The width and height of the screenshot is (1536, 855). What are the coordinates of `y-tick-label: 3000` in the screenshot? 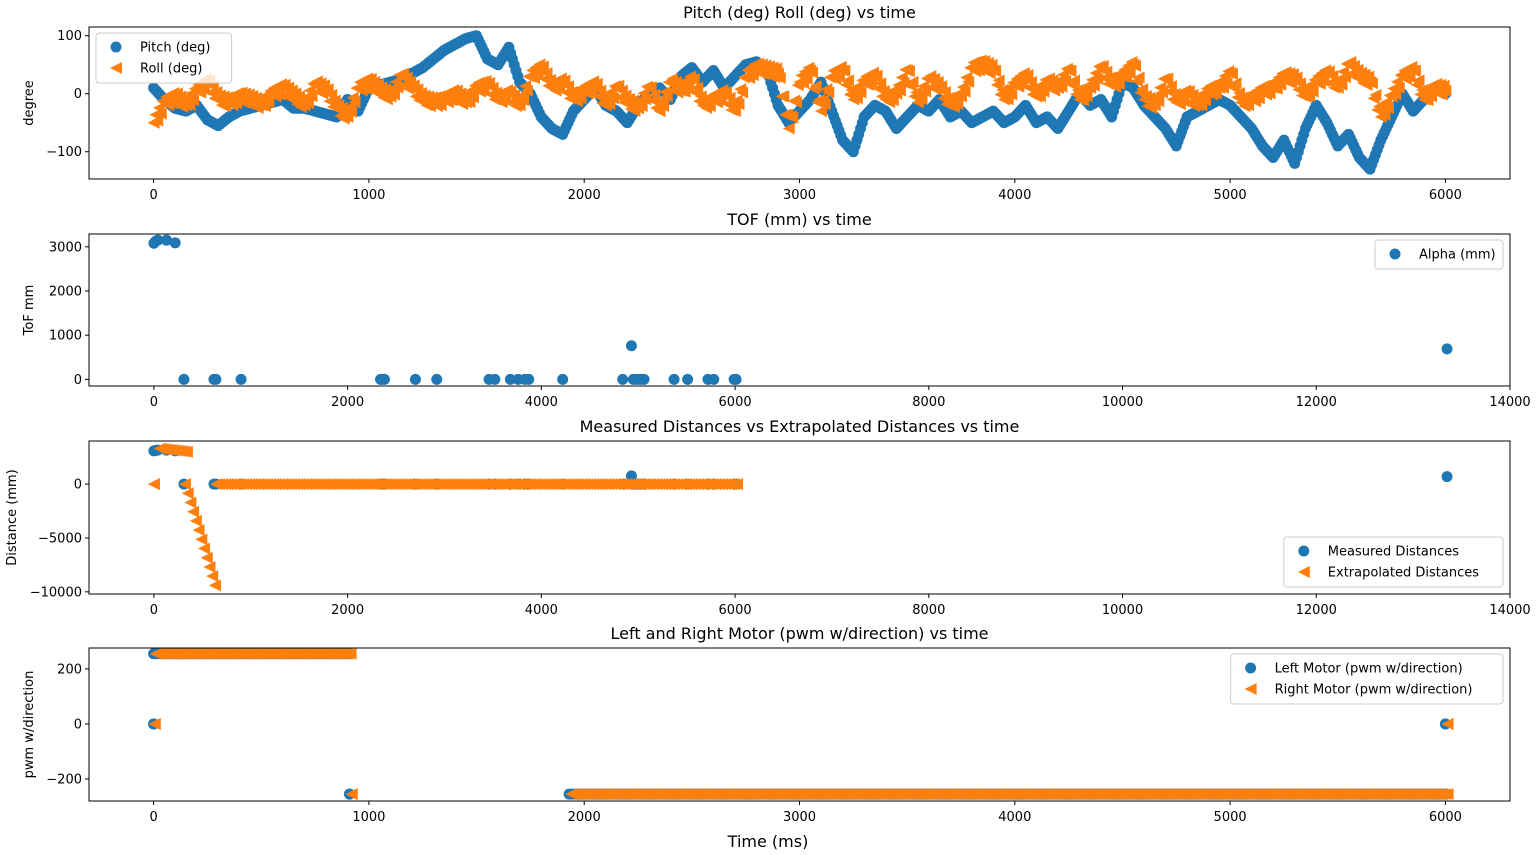 It's located at (65, 247).